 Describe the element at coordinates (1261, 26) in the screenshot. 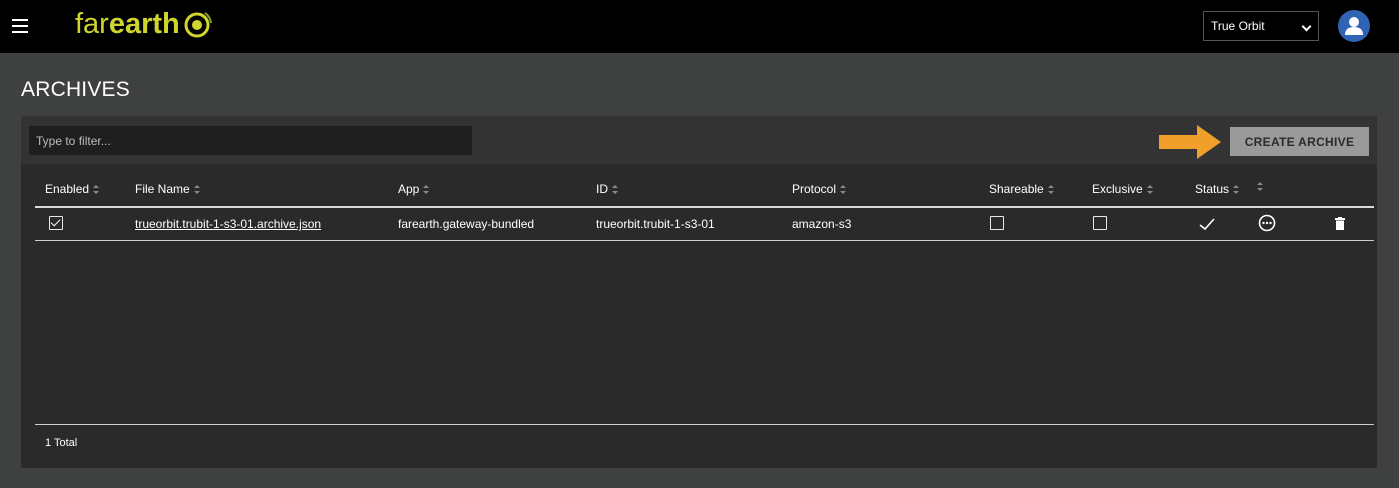

I see `organization-select: True Orbit` at that location.